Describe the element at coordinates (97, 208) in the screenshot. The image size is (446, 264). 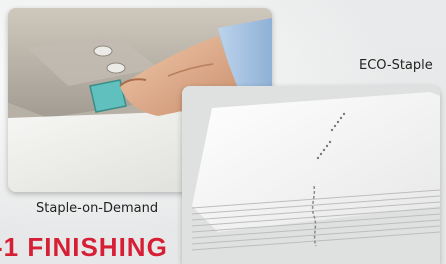
I see `staple-on-demand-caption: Staple-on-Demand` at that location.